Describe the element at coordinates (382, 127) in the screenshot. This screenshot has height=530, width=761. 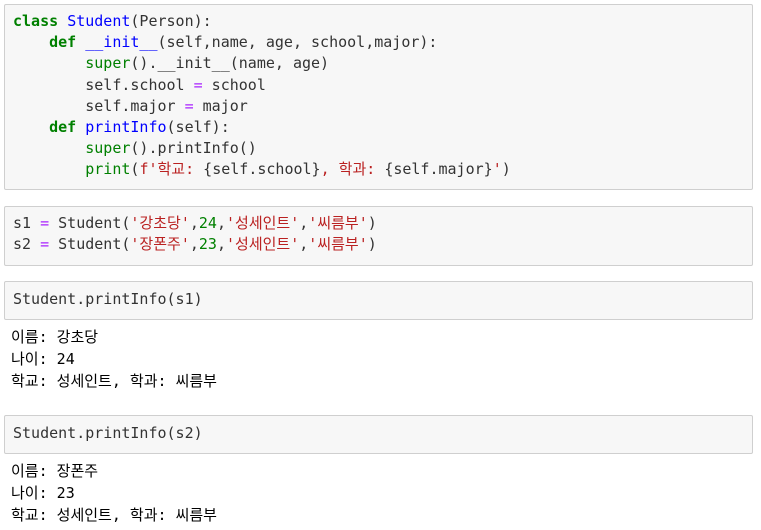
I see `code-line: def printInfo(self):` at that location.